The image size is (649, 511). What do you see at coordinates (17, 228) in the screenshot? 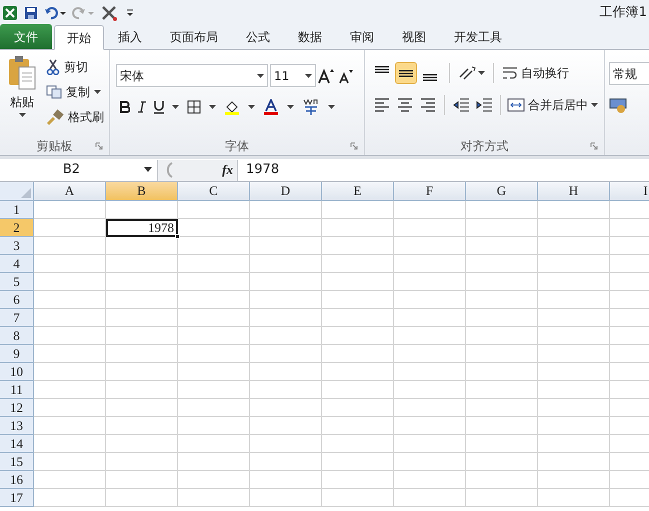
I see `row-header: 2` at bounding box center [17, 228].